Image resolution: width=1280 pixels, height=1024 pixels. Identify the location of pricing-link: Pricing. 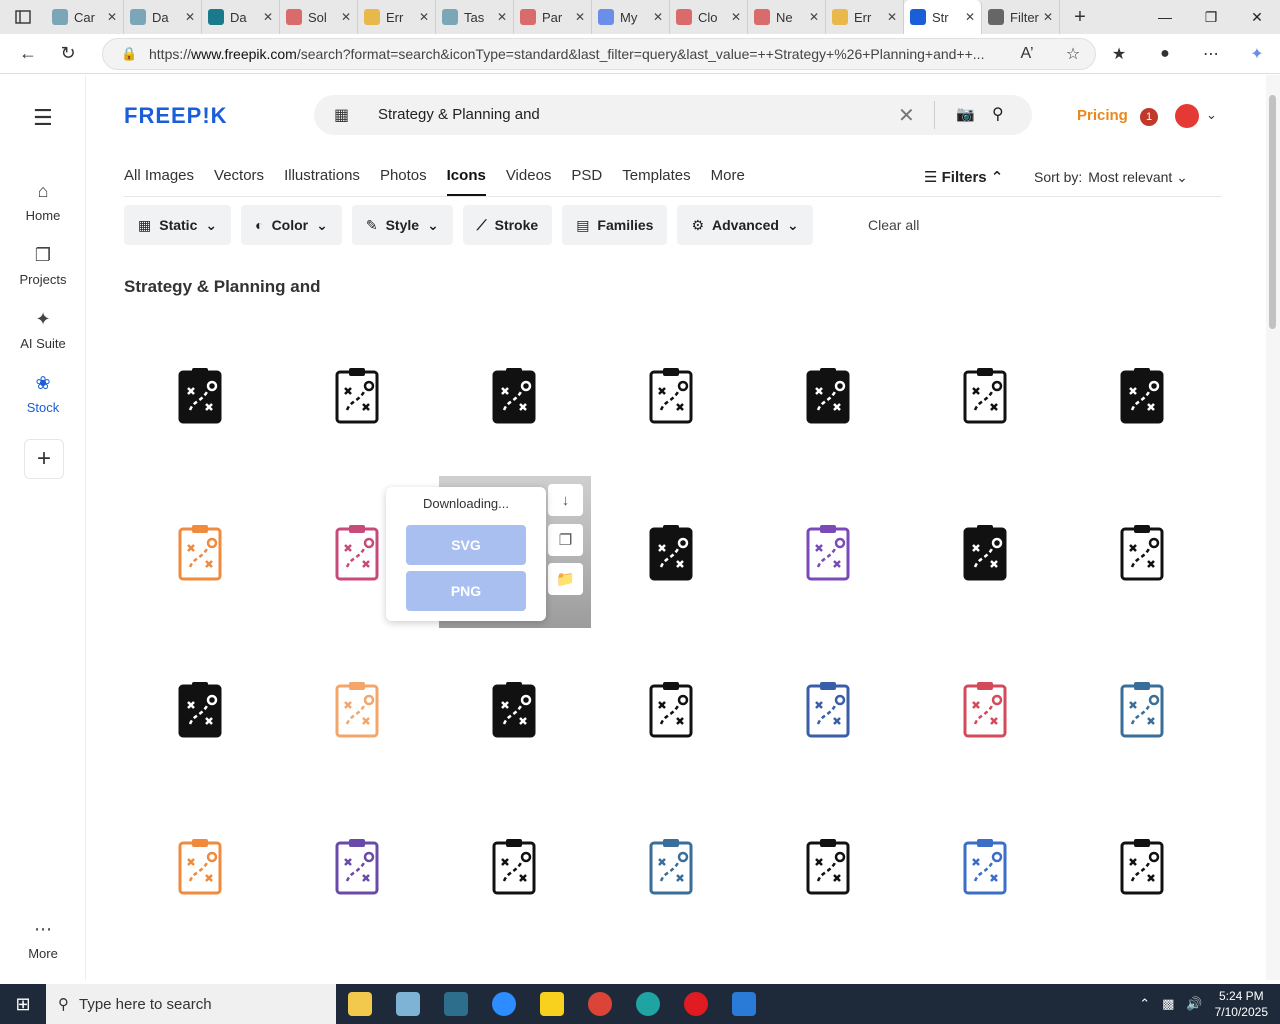
(1102, 115).